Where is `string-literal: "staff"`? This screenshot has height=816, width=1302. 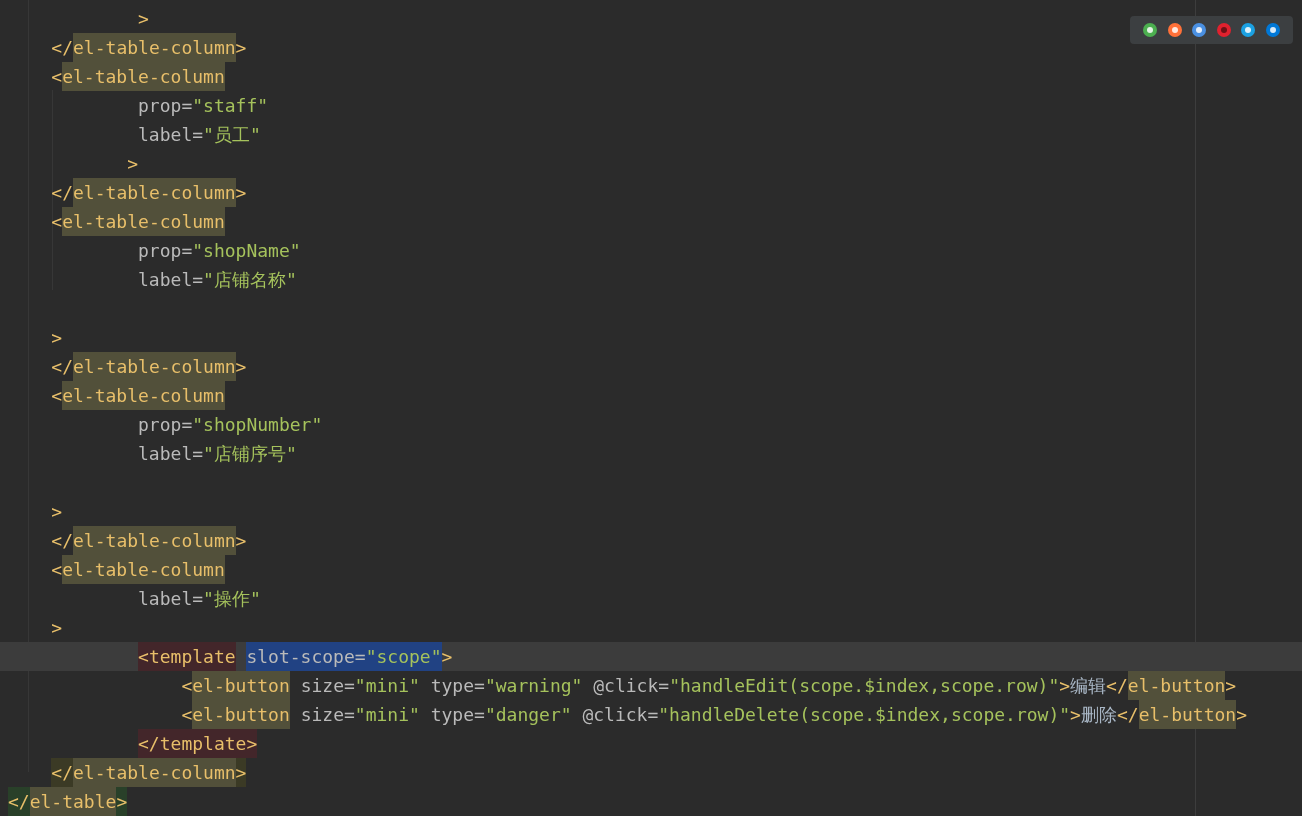
string-literal: "staff" is located at coordinates (230, 106).